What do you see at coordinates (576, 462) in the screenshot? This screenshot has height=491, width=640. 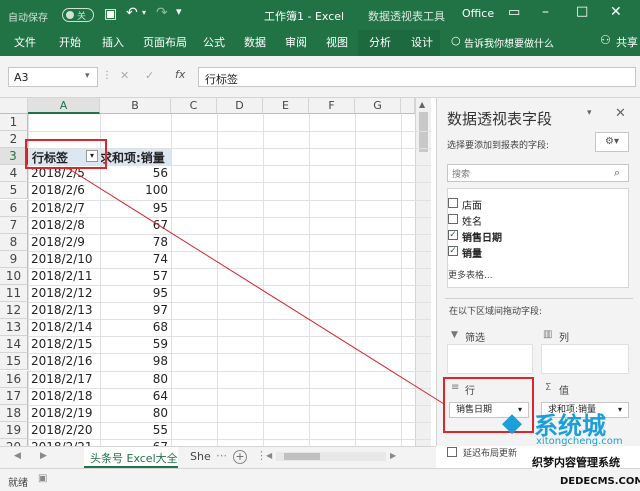 I see `watermark-line3: 织梦内容管理系统` at bounding box center [576, 462].